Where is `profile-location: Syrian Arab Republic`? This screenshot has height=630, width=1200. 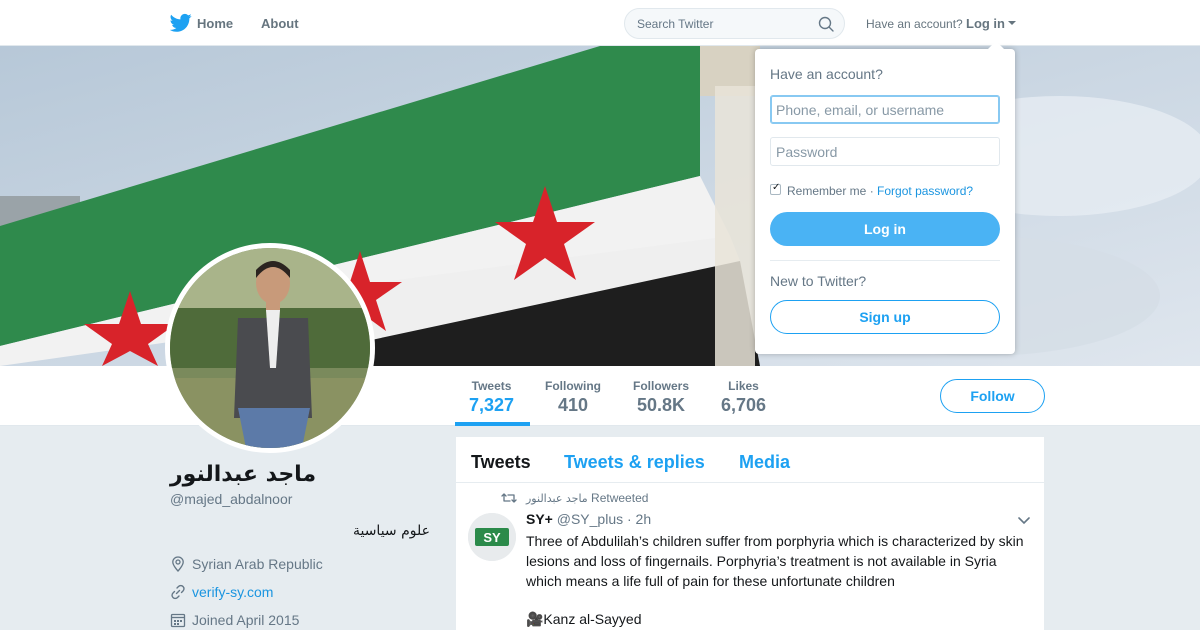 profile-location: Syrian Arab Republic is located at coordinates (246, 564).